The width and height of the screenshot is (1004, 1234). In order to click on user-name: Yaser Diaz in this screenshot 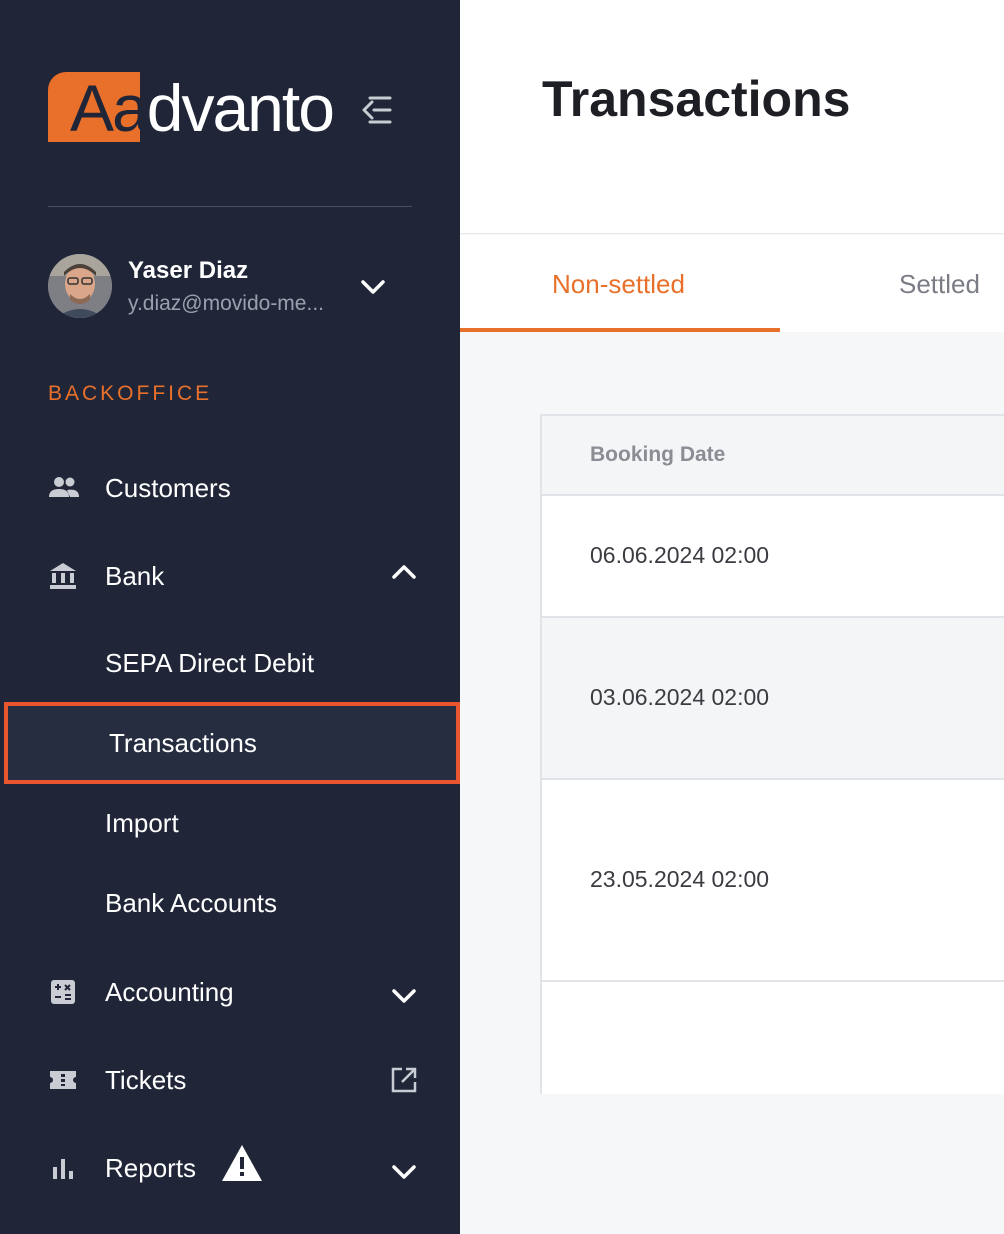, I will do `click(188, 270)`.